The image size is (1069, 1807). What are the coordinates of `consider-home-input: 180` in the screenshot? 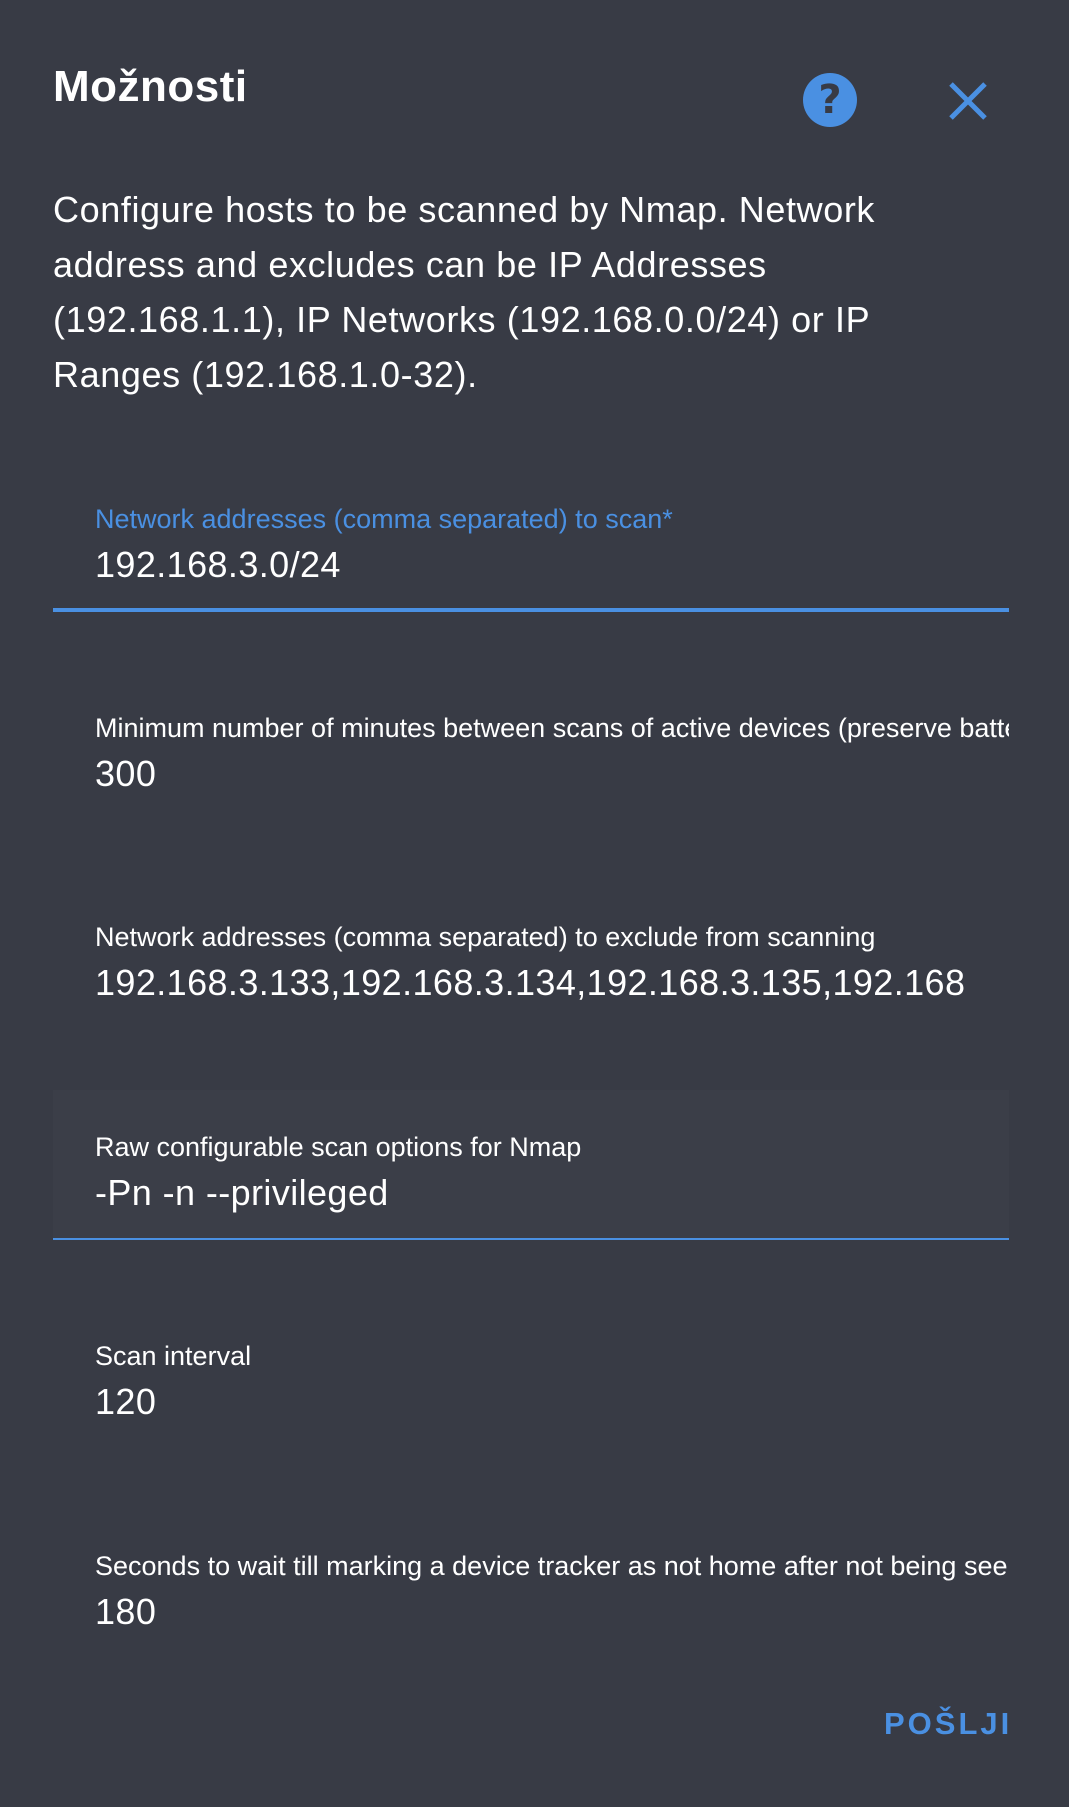 It's located at (531, 1612).